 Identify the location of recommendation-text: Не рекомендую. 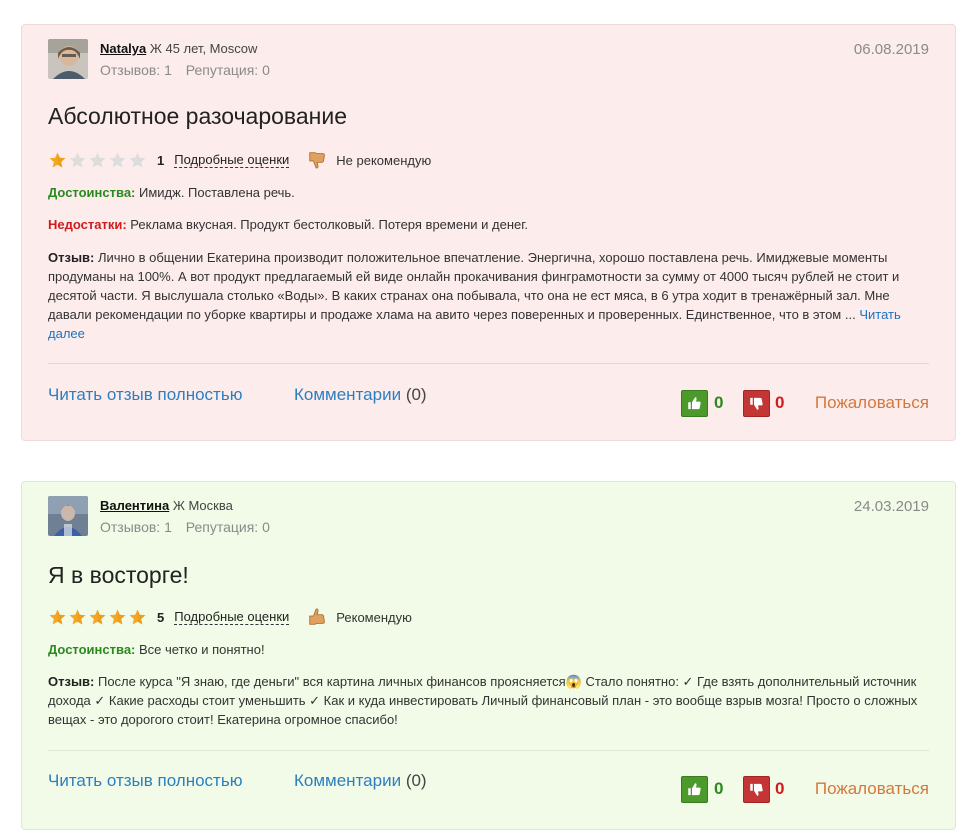
(384, 160).